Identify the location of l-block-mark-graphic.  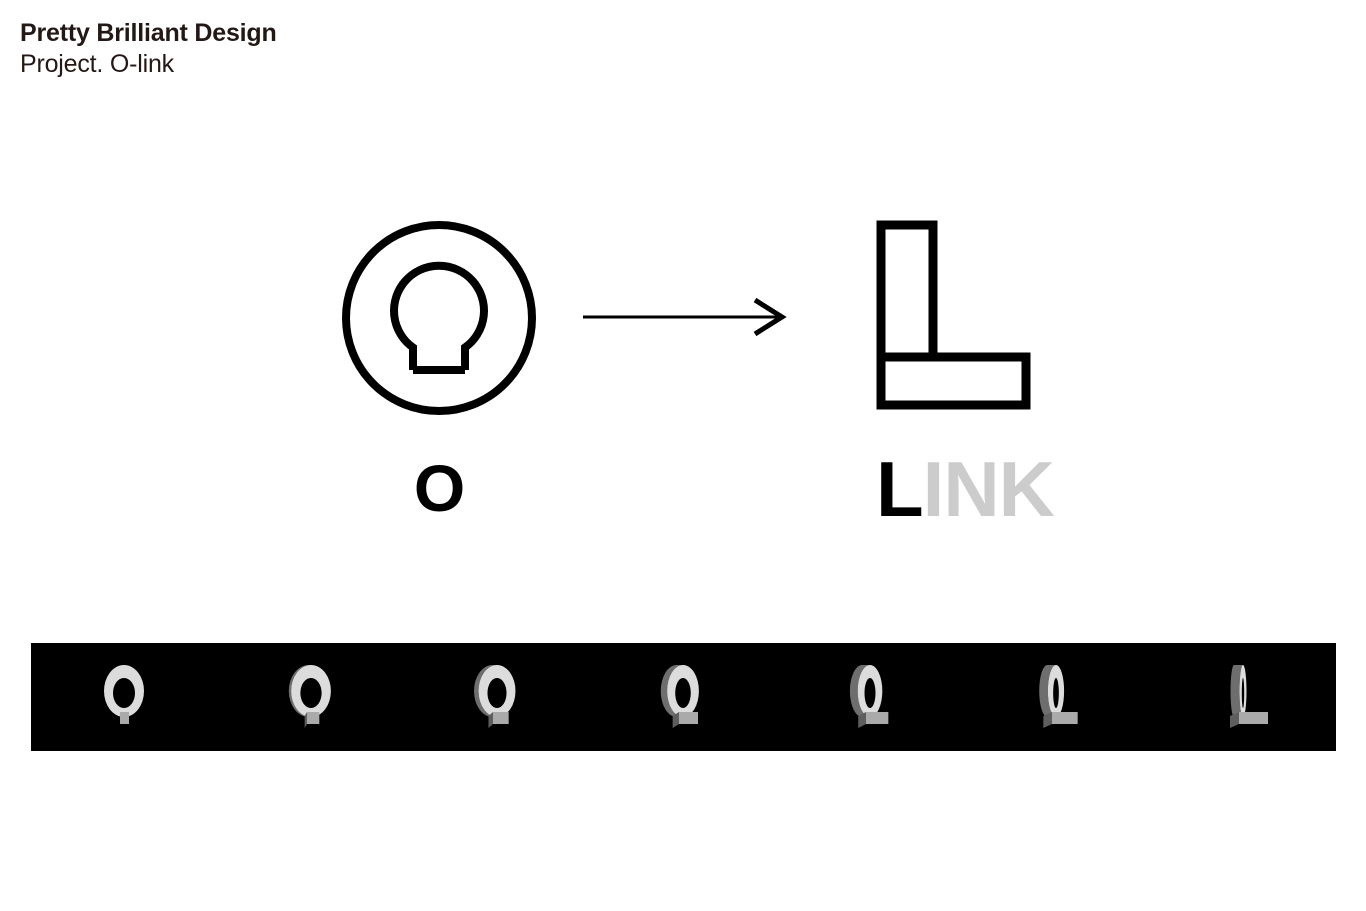
(953, 315).